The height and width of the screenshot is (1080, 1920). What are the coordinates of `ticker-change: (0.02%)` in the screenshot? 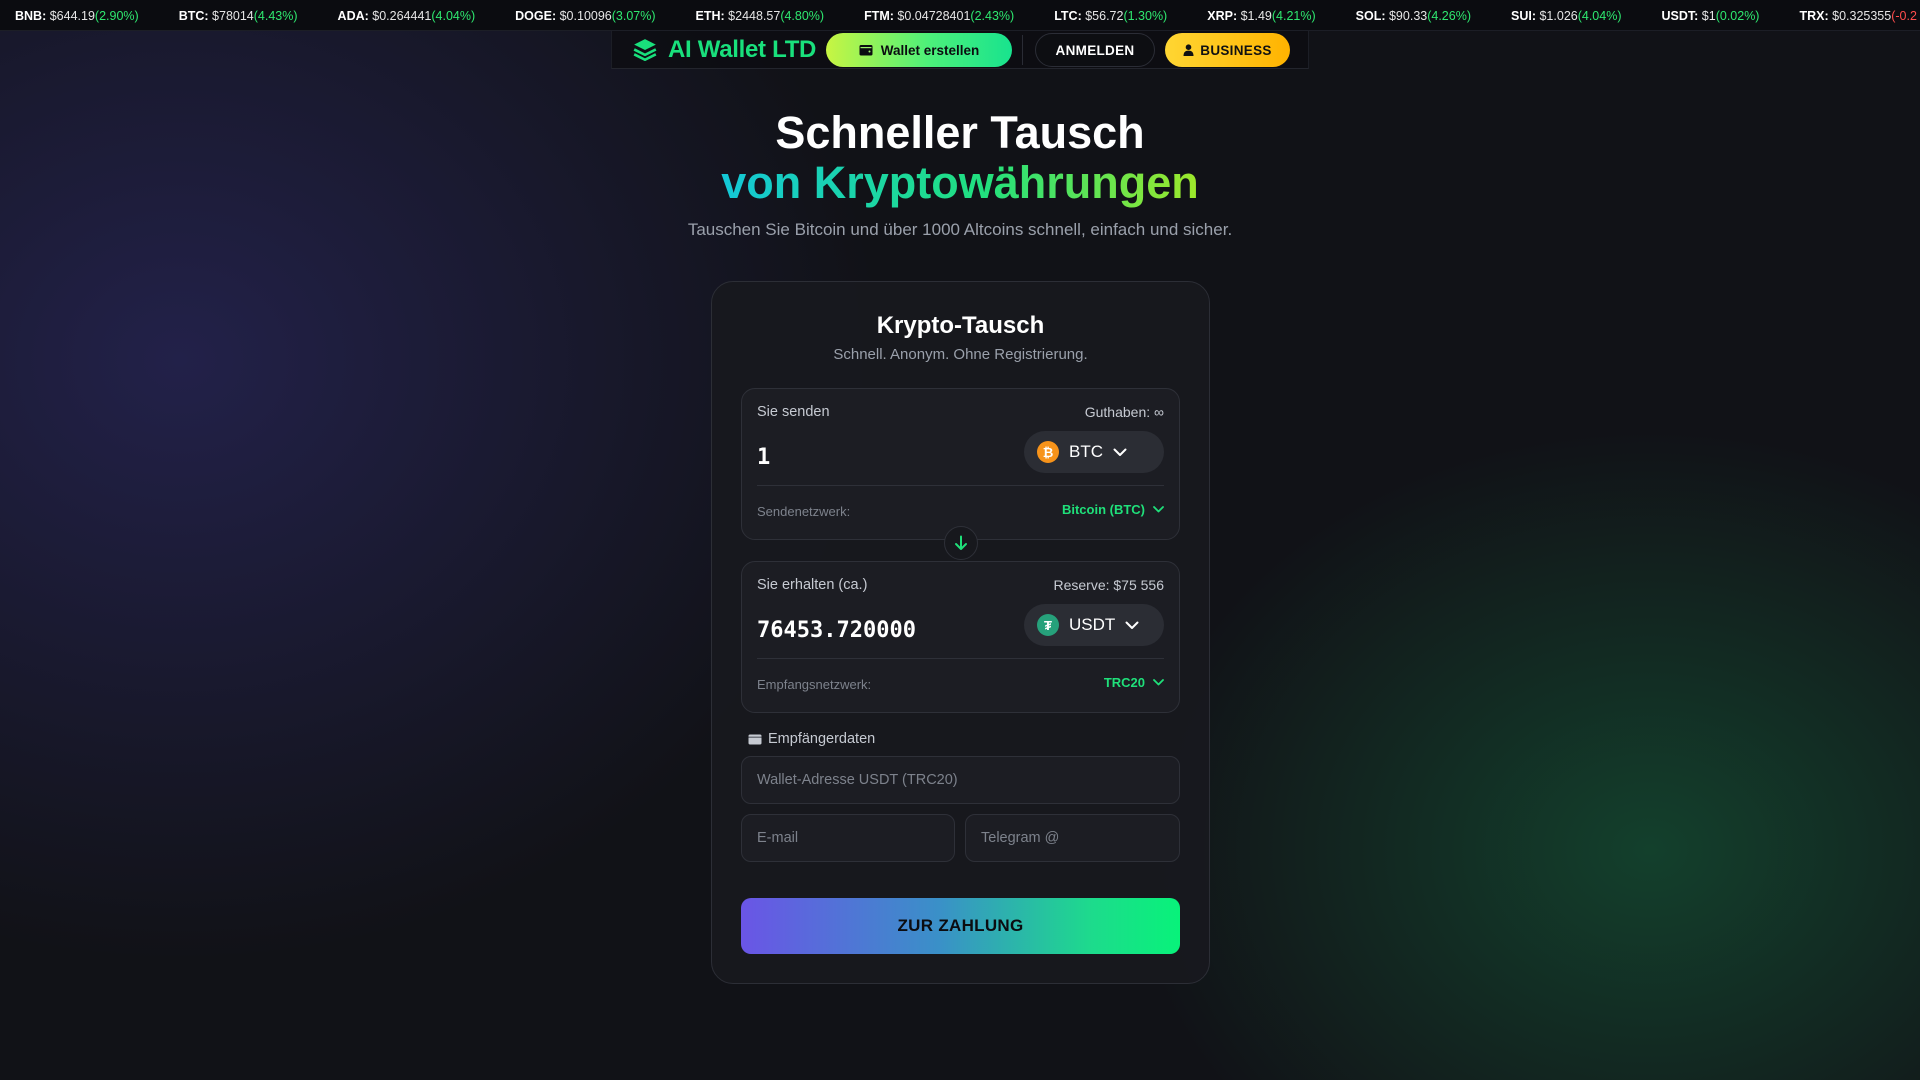 It's located at (1737, 15).